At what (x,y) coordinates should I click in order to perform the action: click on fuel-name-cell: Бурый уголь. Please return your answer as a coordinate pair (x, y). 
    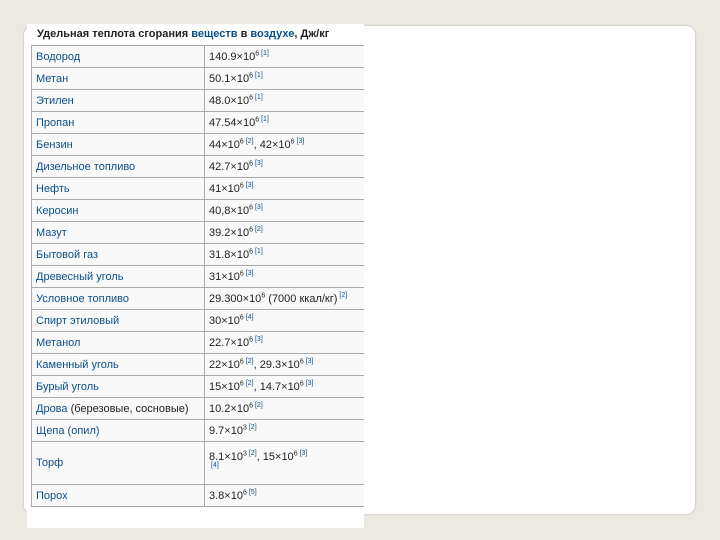
    Looking at the image, I should click on (118, 386).